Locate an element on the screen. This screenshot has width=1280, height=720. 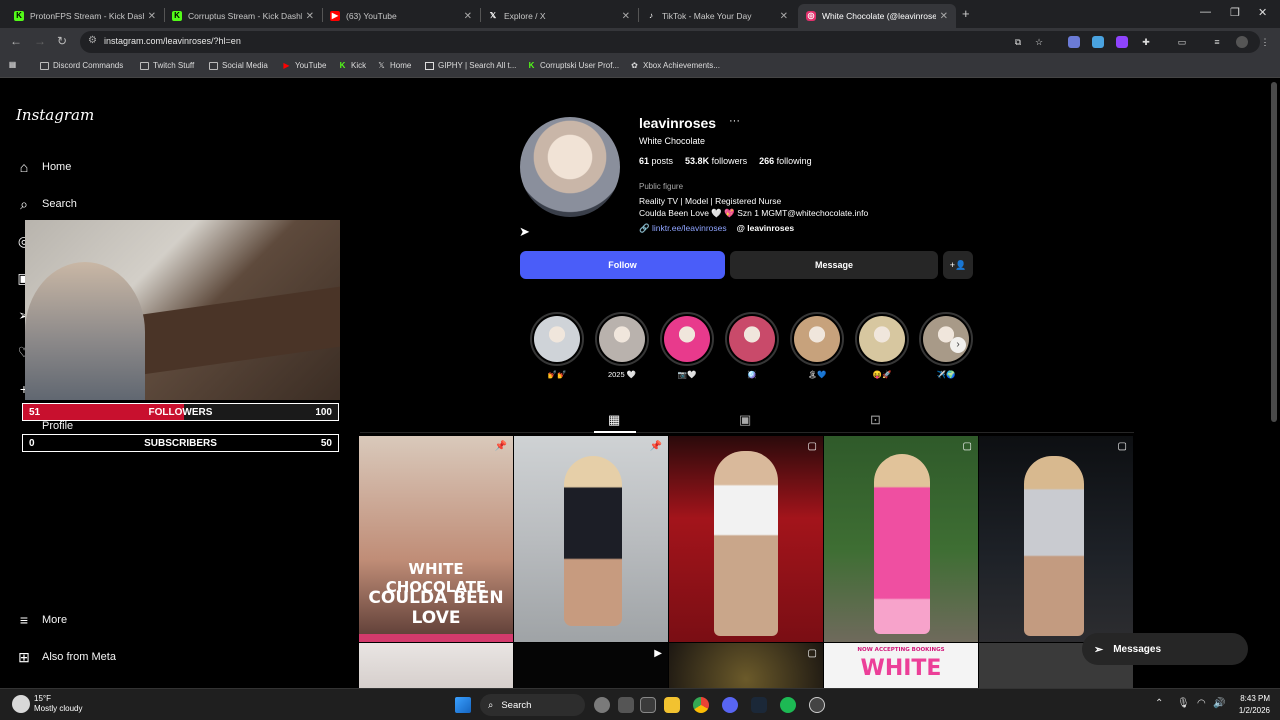
posts-grid-icon: ▦ is located at coordinates (614, 420).